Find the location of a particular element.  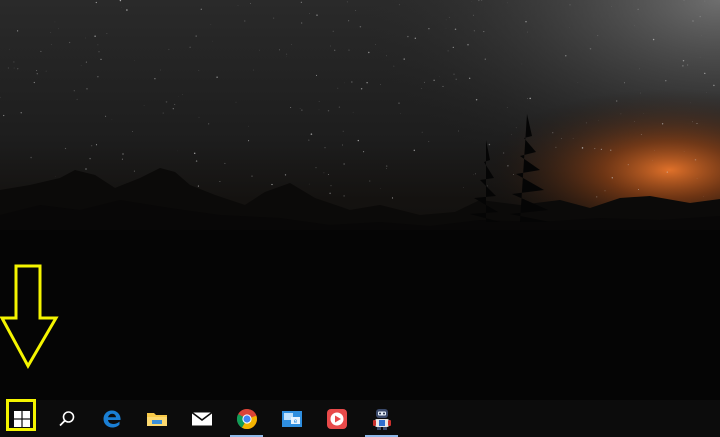

taskbar: e is located at coordinates (360, 418).